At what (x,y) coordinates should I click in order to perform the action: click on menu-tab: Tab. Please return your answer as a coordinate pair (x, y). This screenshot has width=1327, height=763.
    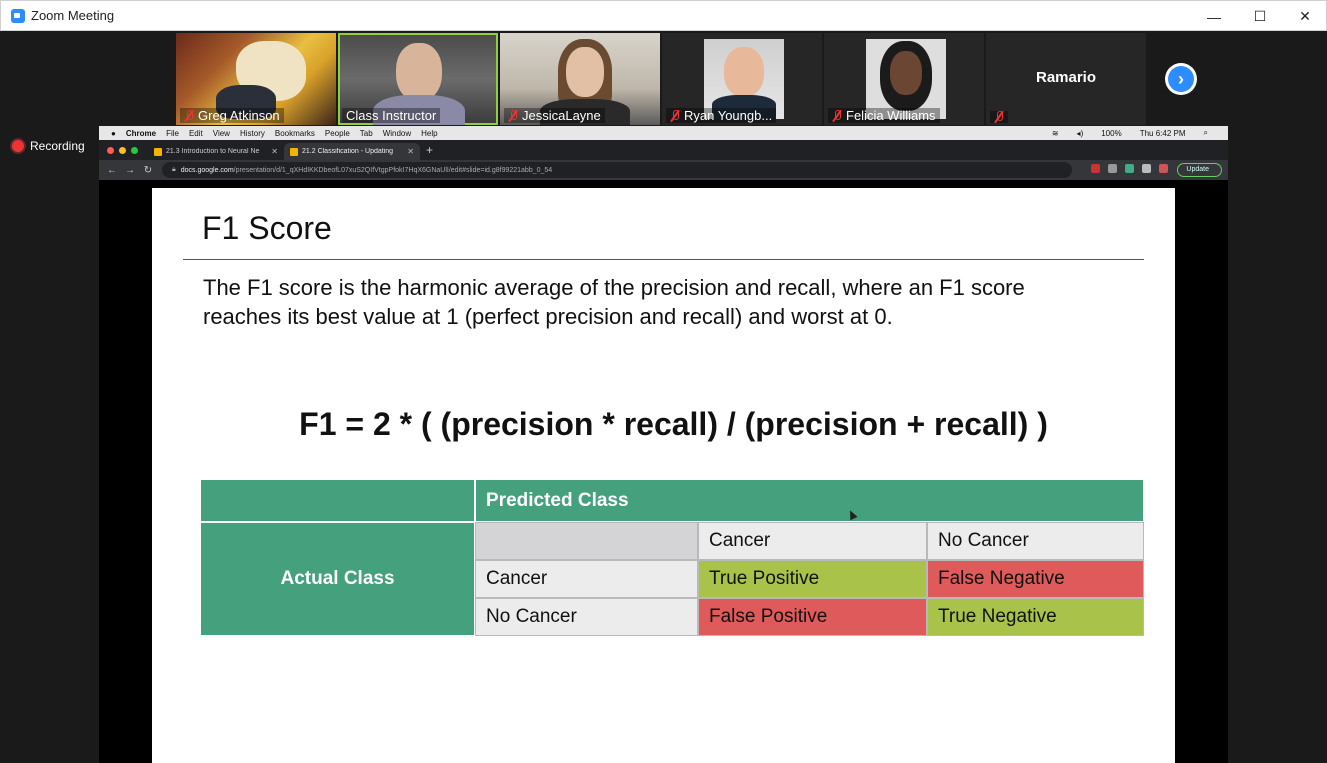
    Looking at the image, I should click on (366, 133).